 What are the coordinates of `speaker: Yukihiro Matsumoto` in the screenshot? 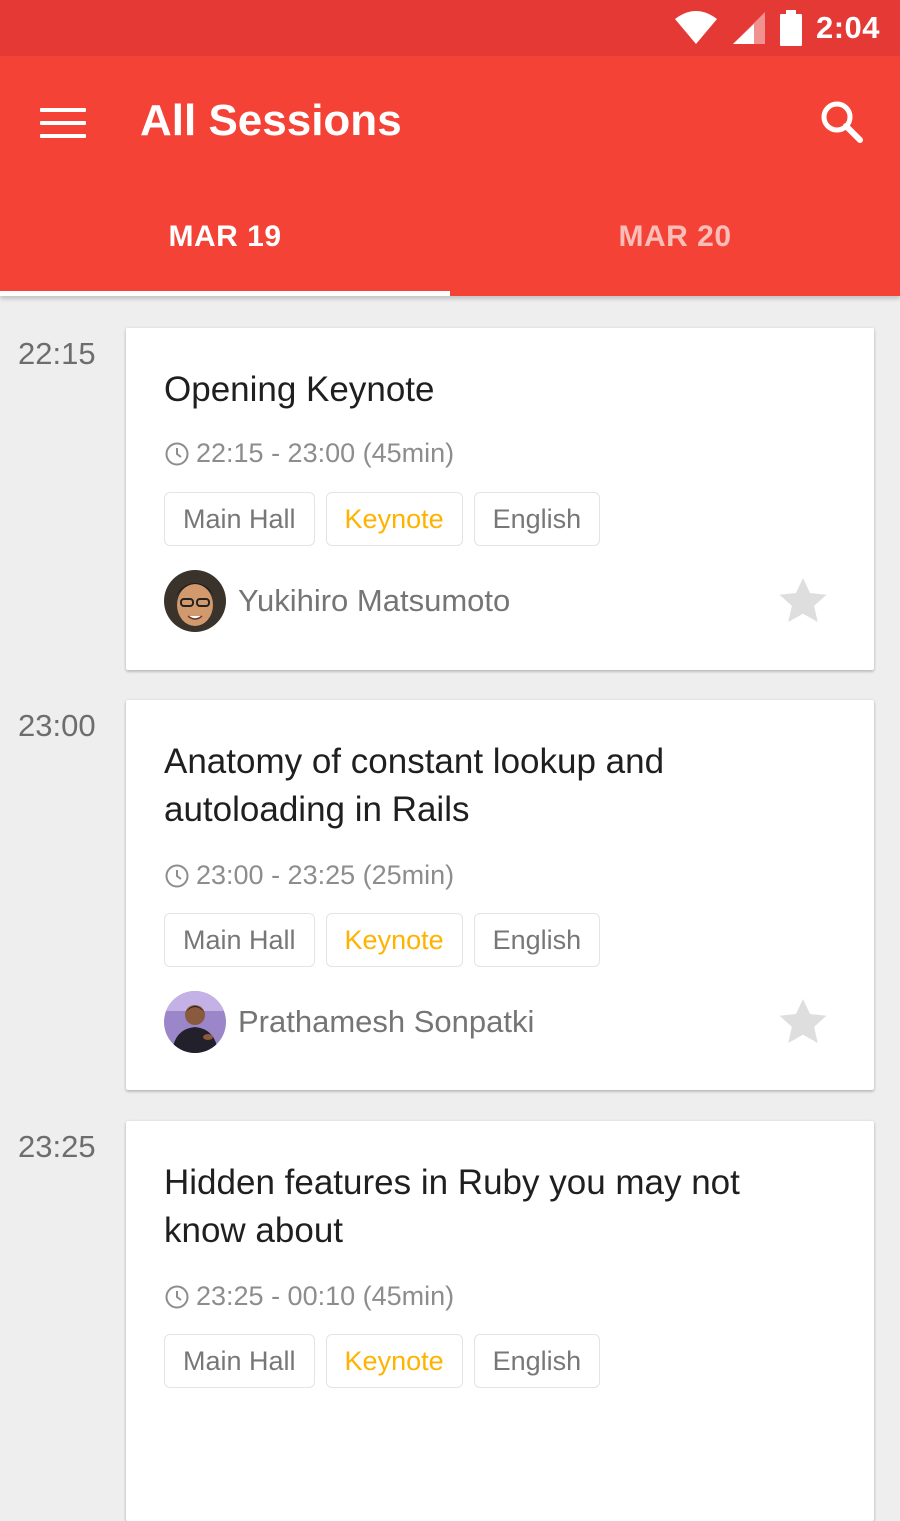 It's located at (337, 601).